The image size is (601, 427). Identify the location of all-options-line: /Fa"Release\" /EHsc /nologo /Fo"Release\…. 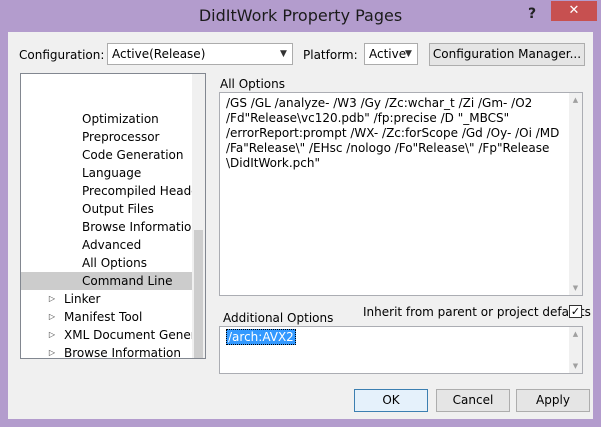
(388, 148).